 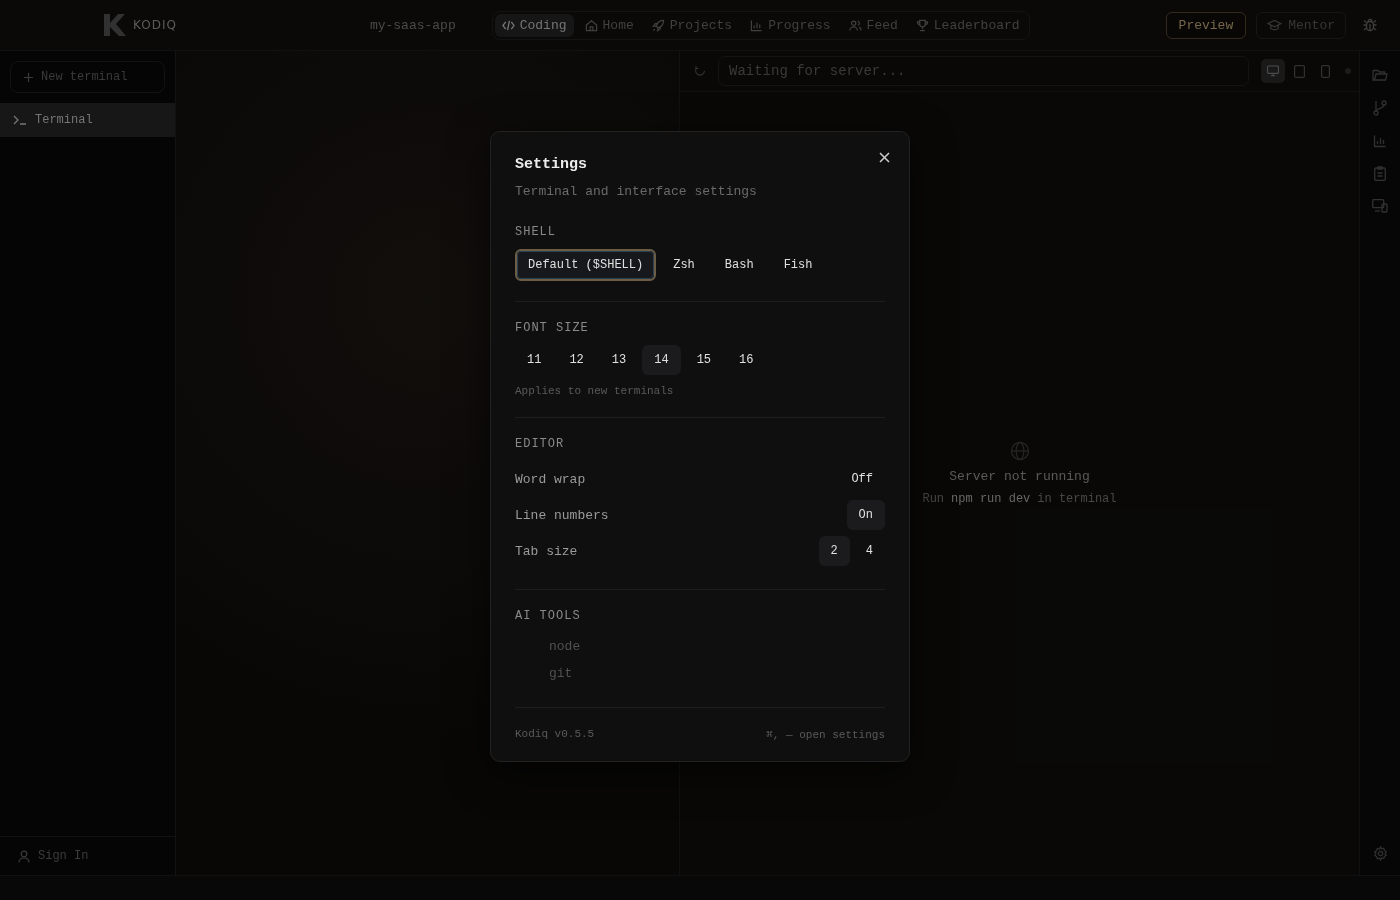 I want to click on trophy-icon, so click(x=922, y=25).